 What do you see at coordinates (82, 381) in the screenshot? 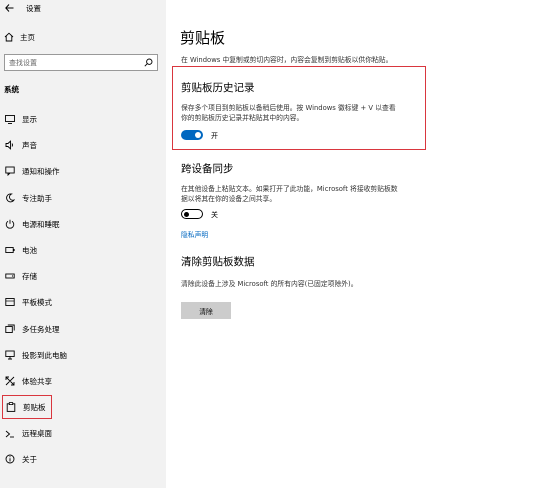
I see `sidebar-item-shared-experiences: 体验共享` at bounding box center [82, 381].